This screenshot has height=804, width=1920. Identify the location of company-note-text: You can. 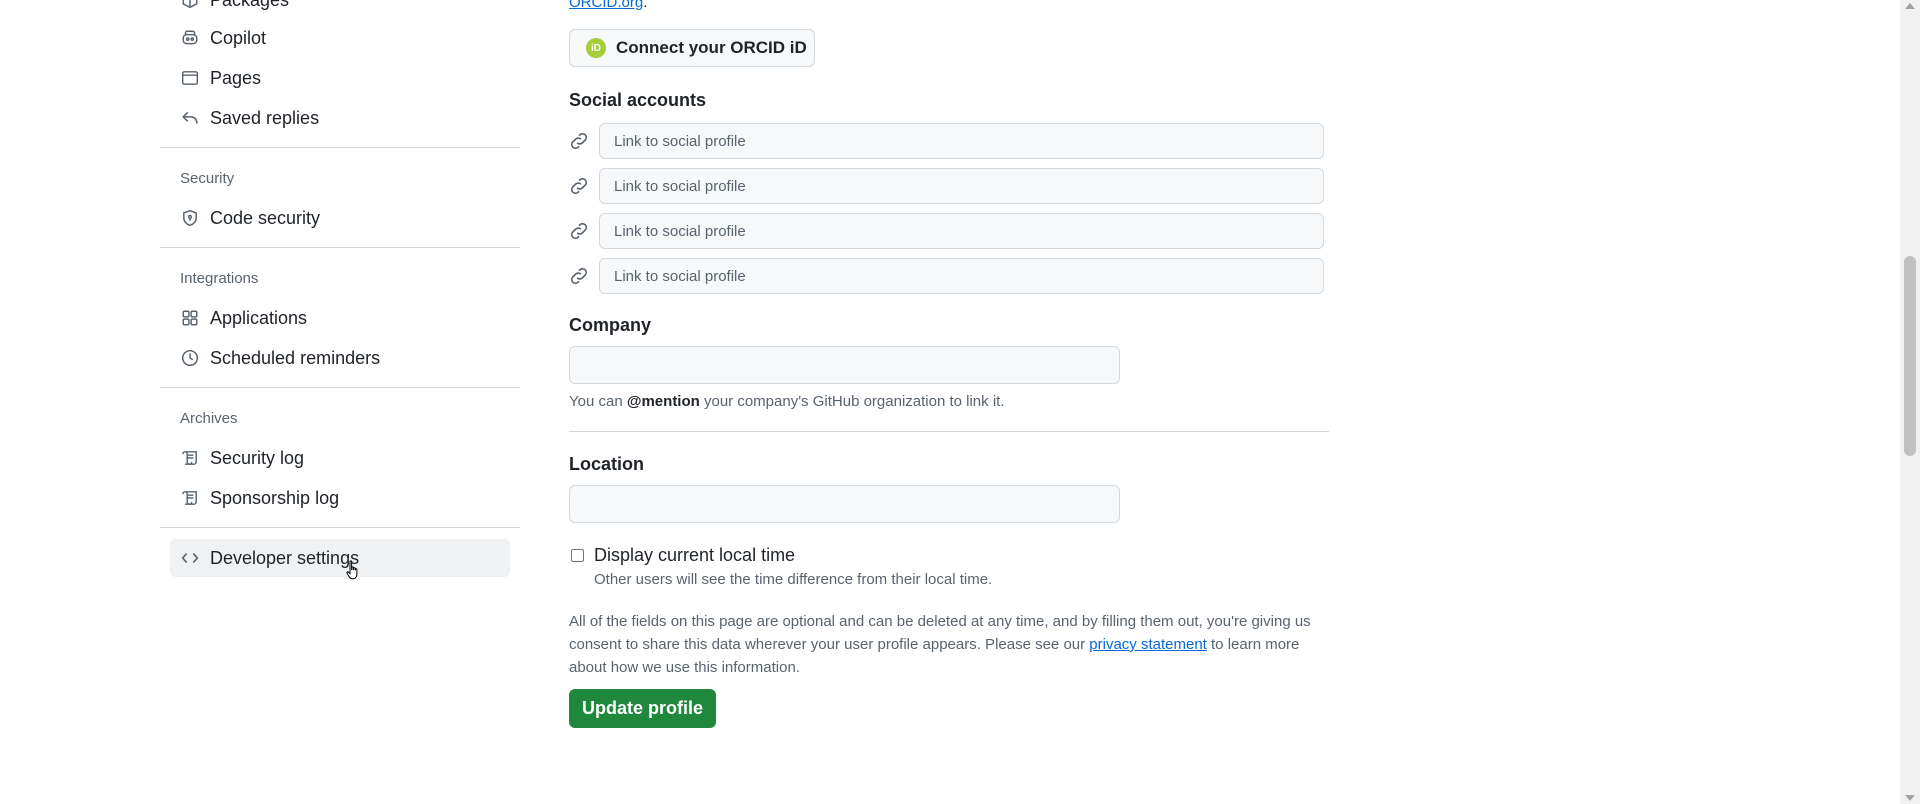
(598, 401).